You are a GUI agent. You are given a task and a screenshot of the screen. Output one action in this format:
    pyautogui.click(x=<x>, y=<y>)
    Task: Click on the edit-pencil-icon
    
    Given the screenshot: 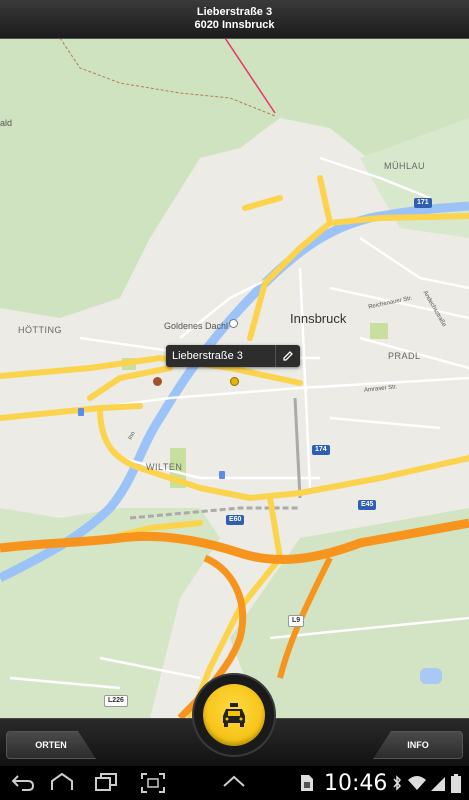 What is the action you would take?
    pyautogui.click(x=287, y=356)
    